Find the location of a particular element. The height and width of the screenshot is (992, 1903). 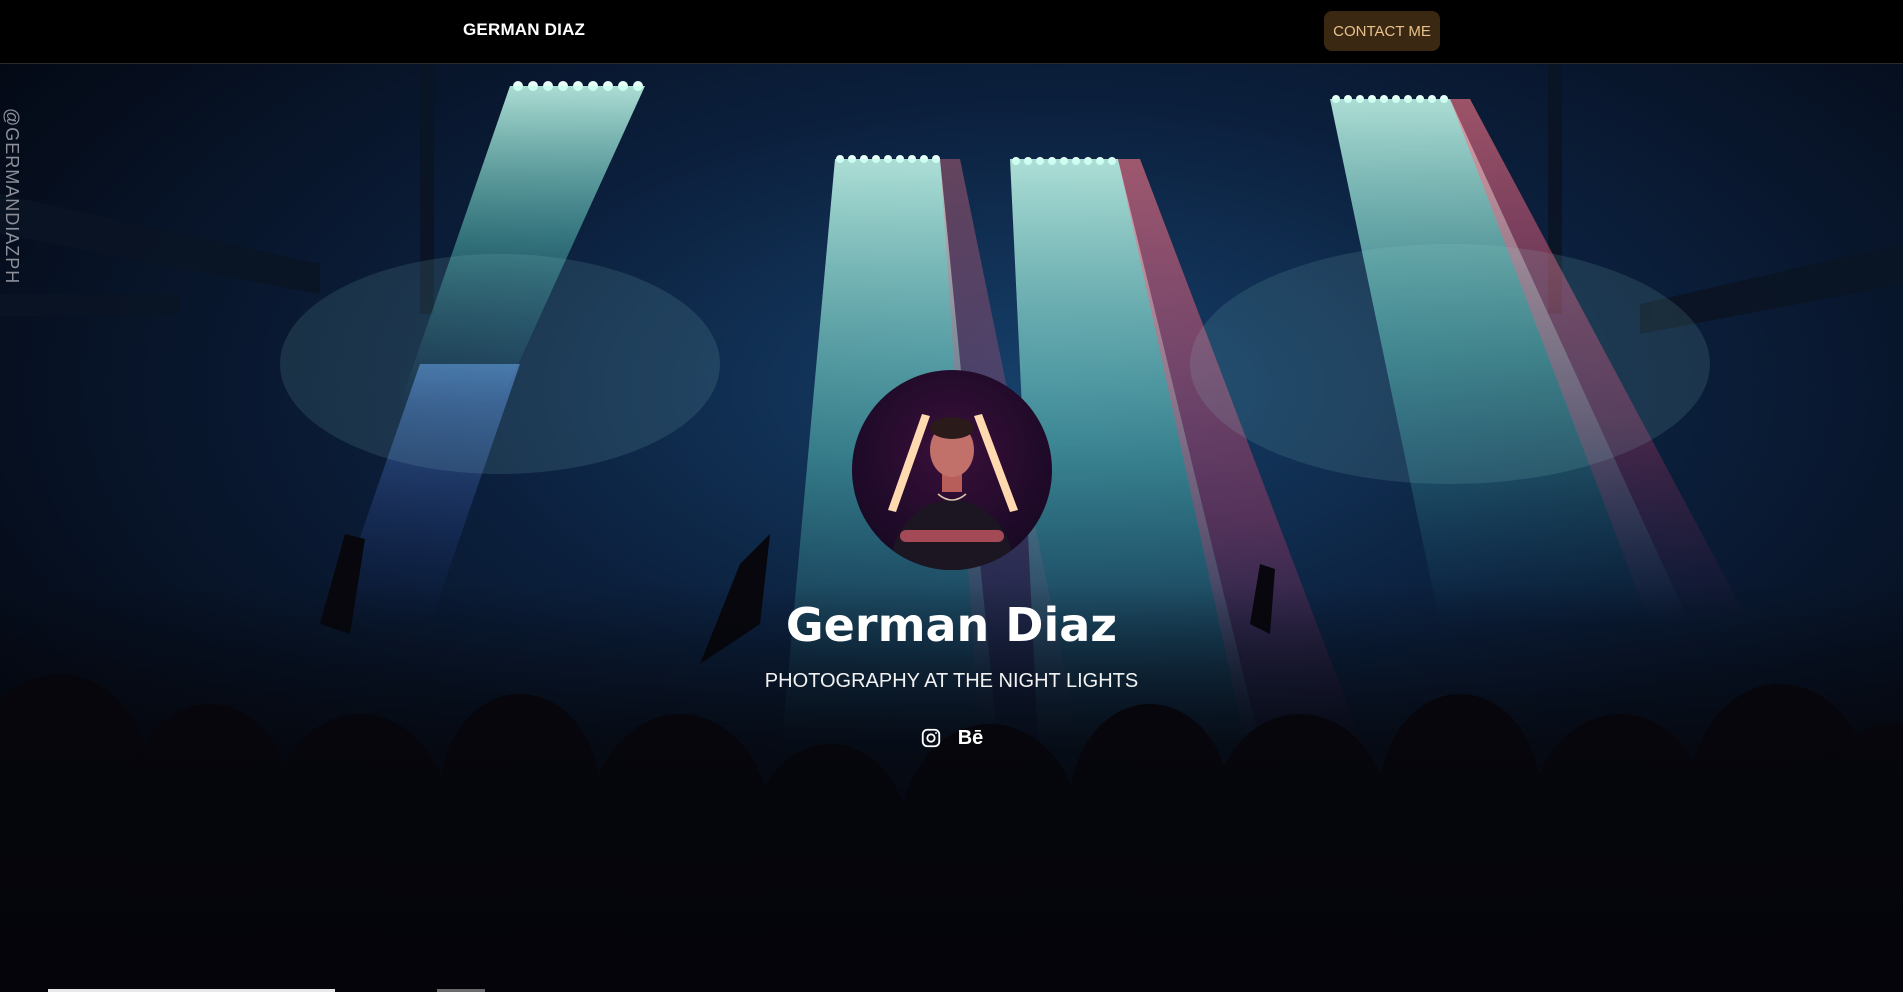

profile-name: German Diaz is located at coordinates (951, 625).